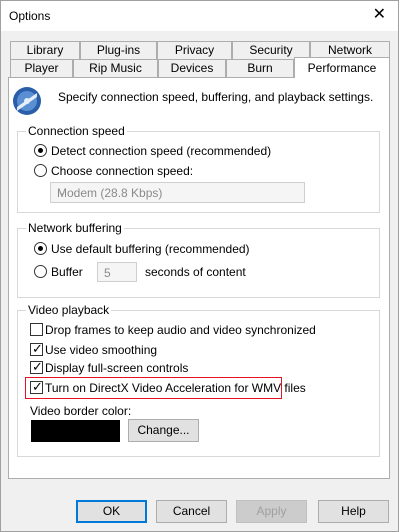  What do you see at coordinates (271, 511) in the screenshot?
I see `apply-button: Apply` at bounding box center [271, 511].